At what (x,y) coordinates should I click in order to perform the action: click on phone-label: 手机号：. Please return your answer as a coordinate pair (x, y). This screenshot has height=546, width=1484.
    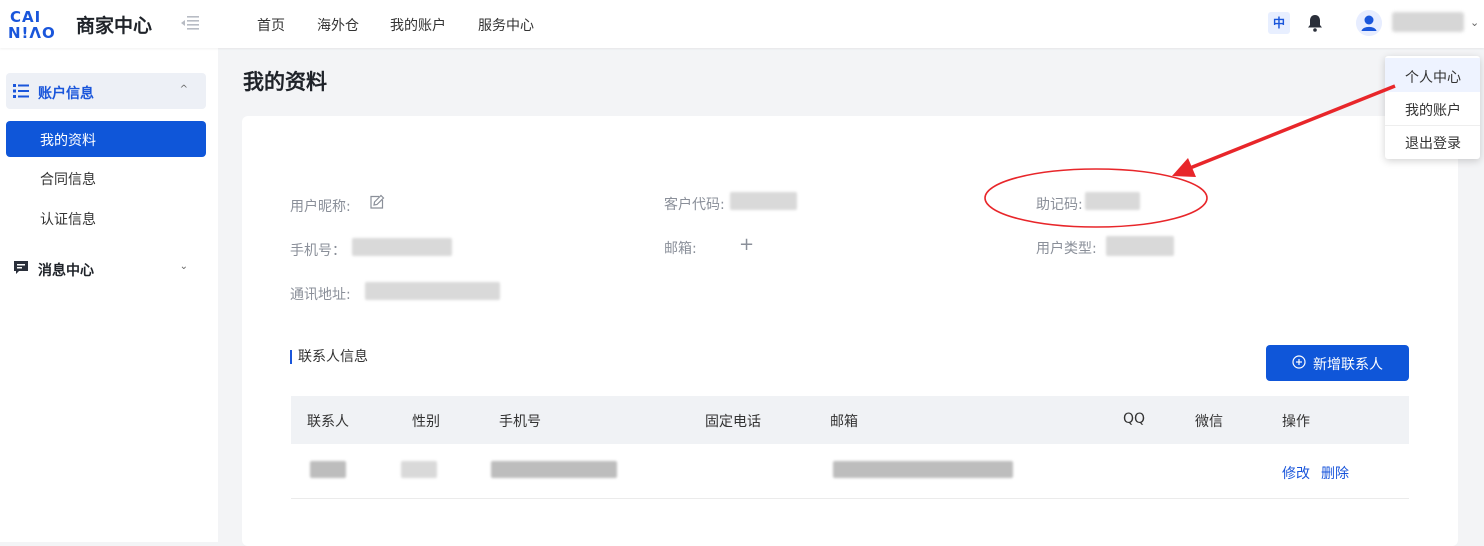
    Looking at the image, I should click on (318, 251).